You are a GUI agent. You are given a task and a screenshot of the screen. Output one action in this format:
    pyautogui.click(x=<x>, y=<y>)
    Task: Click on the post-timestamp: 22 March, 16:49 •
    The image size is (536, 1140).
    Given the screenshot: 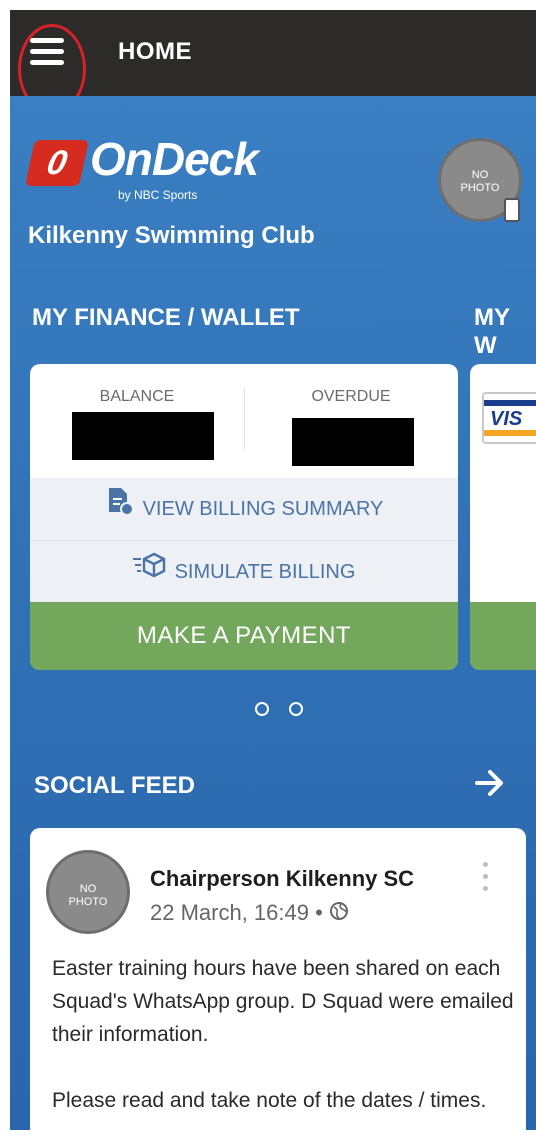 What is the action you would take?
    pyautogui.click(x=249, y=913)
    